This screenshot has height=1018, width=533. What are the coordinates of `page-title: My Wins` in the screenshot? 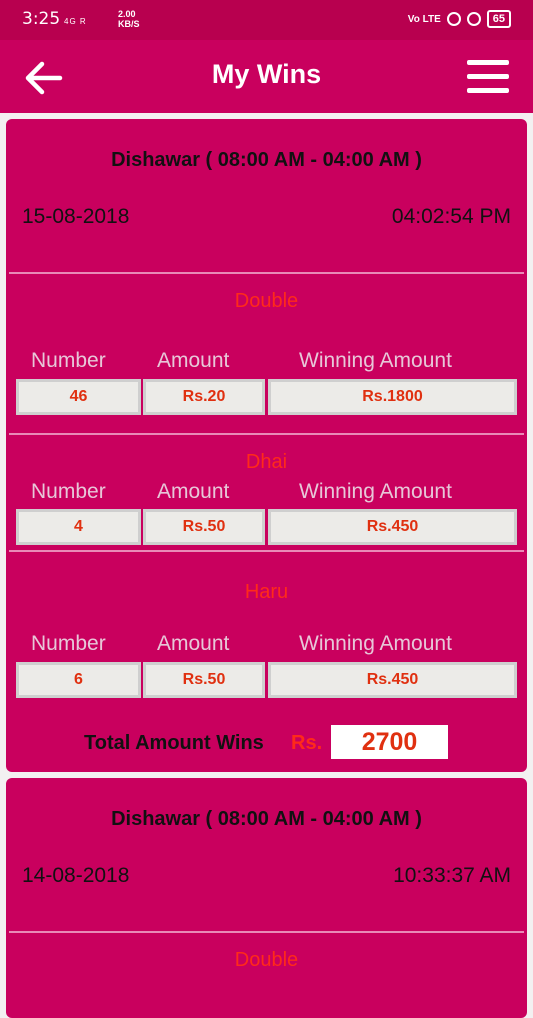 It's located at (266, 74).